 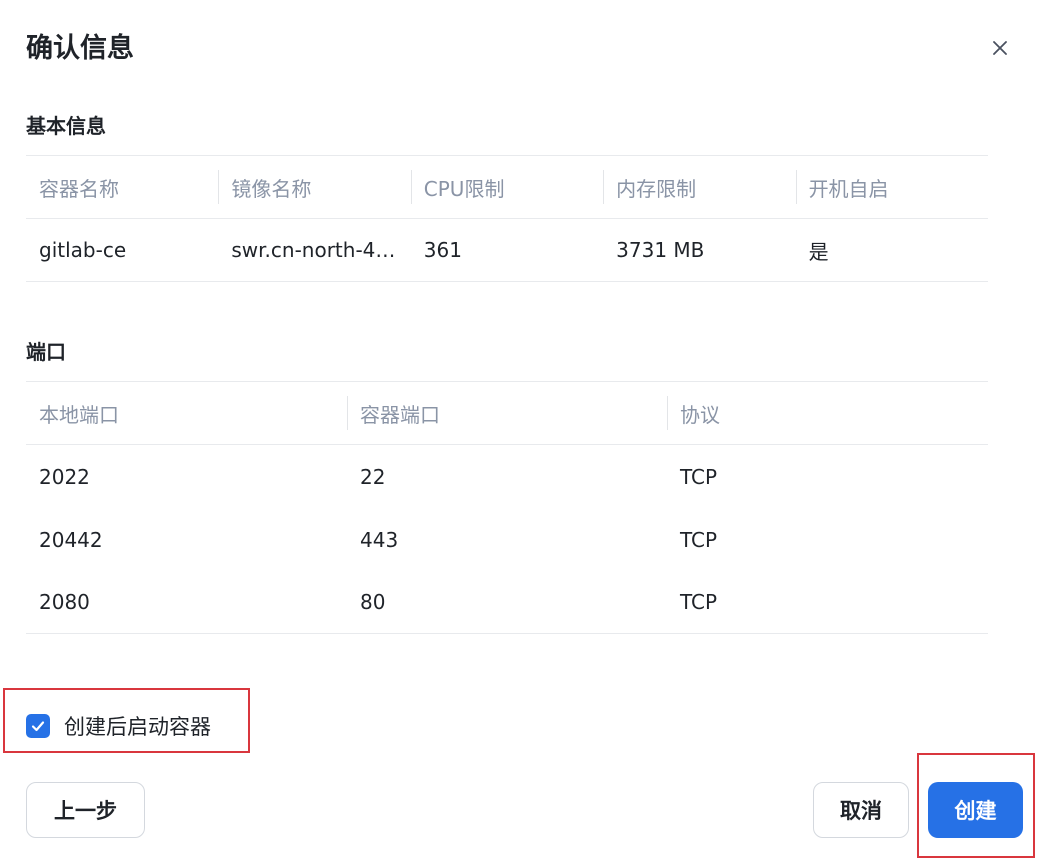 What do you see at coordinates (442, 250) in the screenshot?
I see `cell-text: 361` at bounding box center [442, 250].